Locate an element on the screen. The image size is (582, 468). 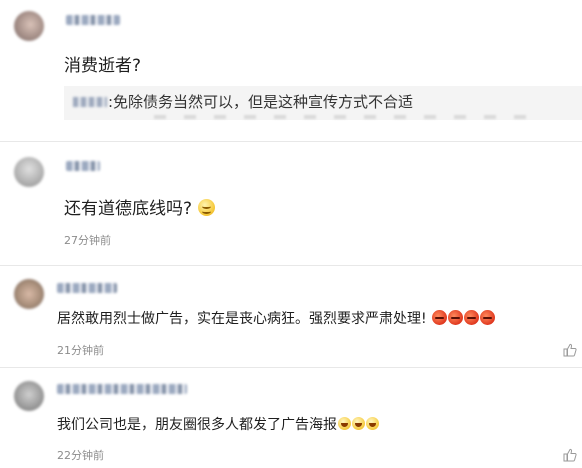
comment-text: 还有道德底线吗? is located at coordinates (140, 206).